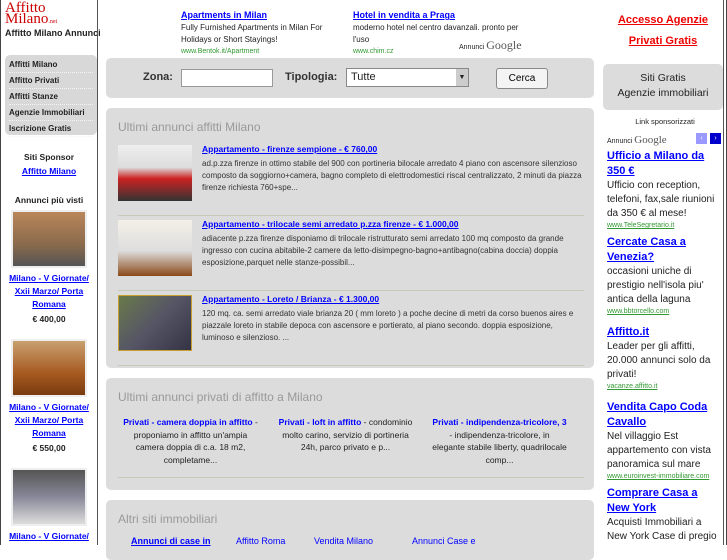 The image size is (727, 560). I want to click on sponsored-label: Link sponsorizzati, so click(665, 121).